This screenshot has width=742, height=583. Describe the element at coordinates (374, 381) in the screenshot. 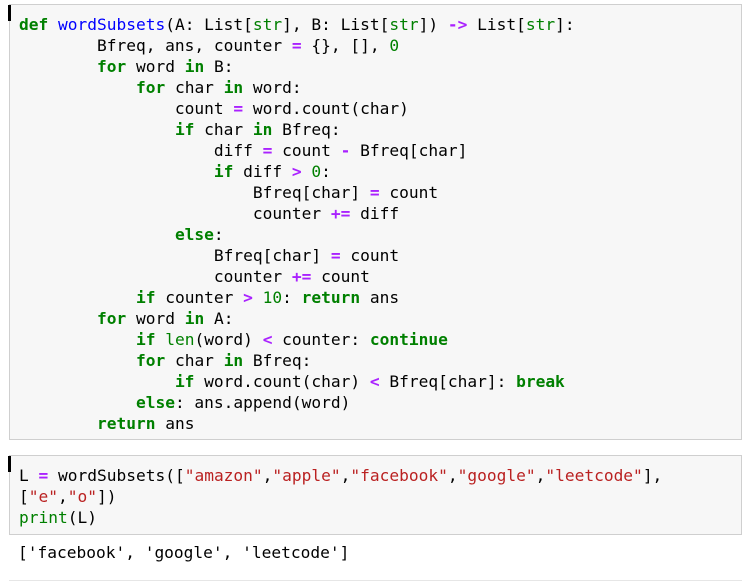

I see `code-token: <` at that location.